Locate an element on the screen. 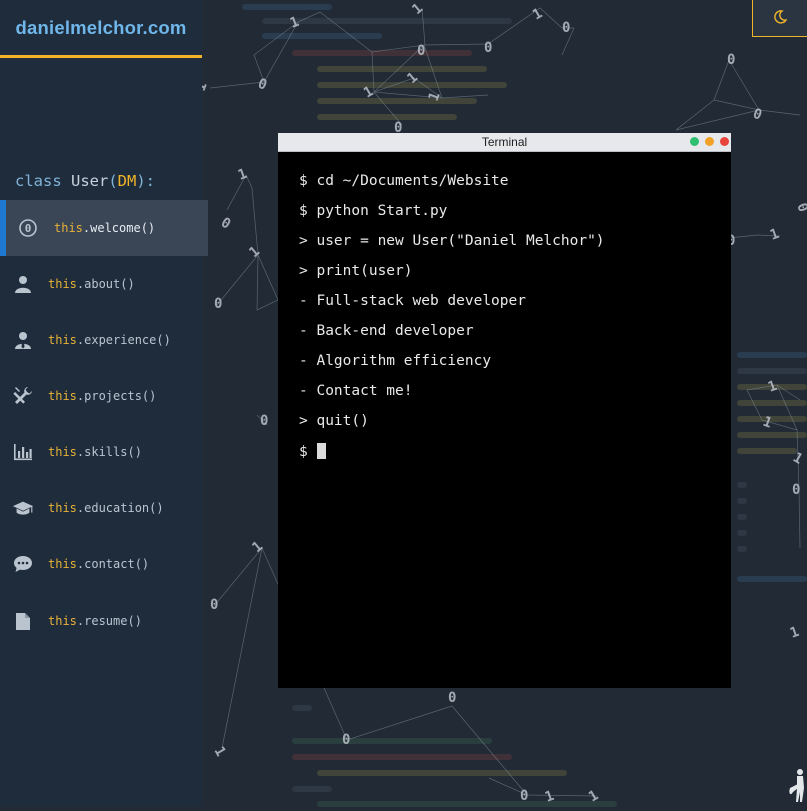  tools-icon is located at coordinates (23, 396).